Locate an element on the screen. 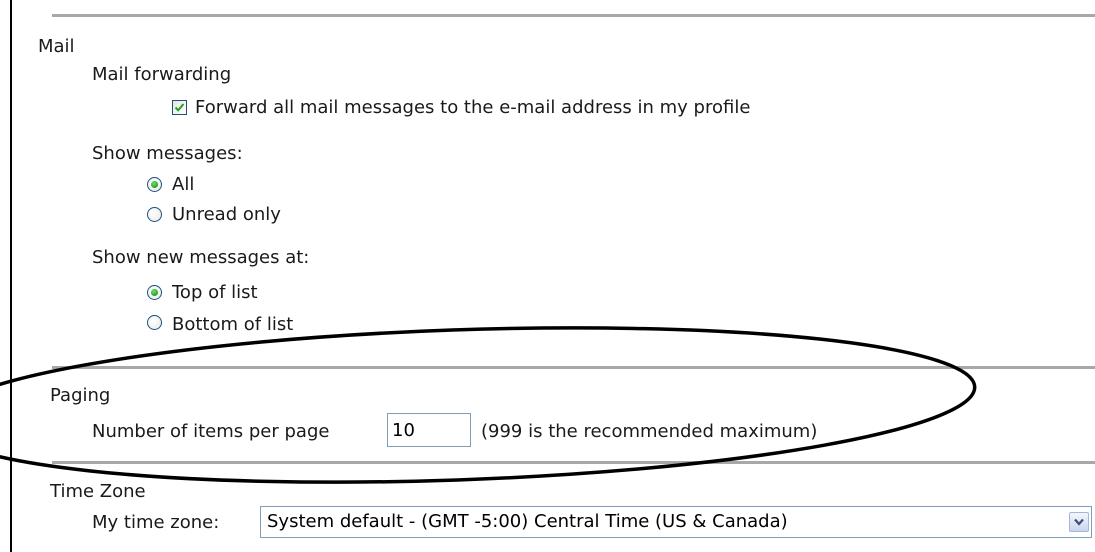  show-all-radio is located at coordinates (154, 184).